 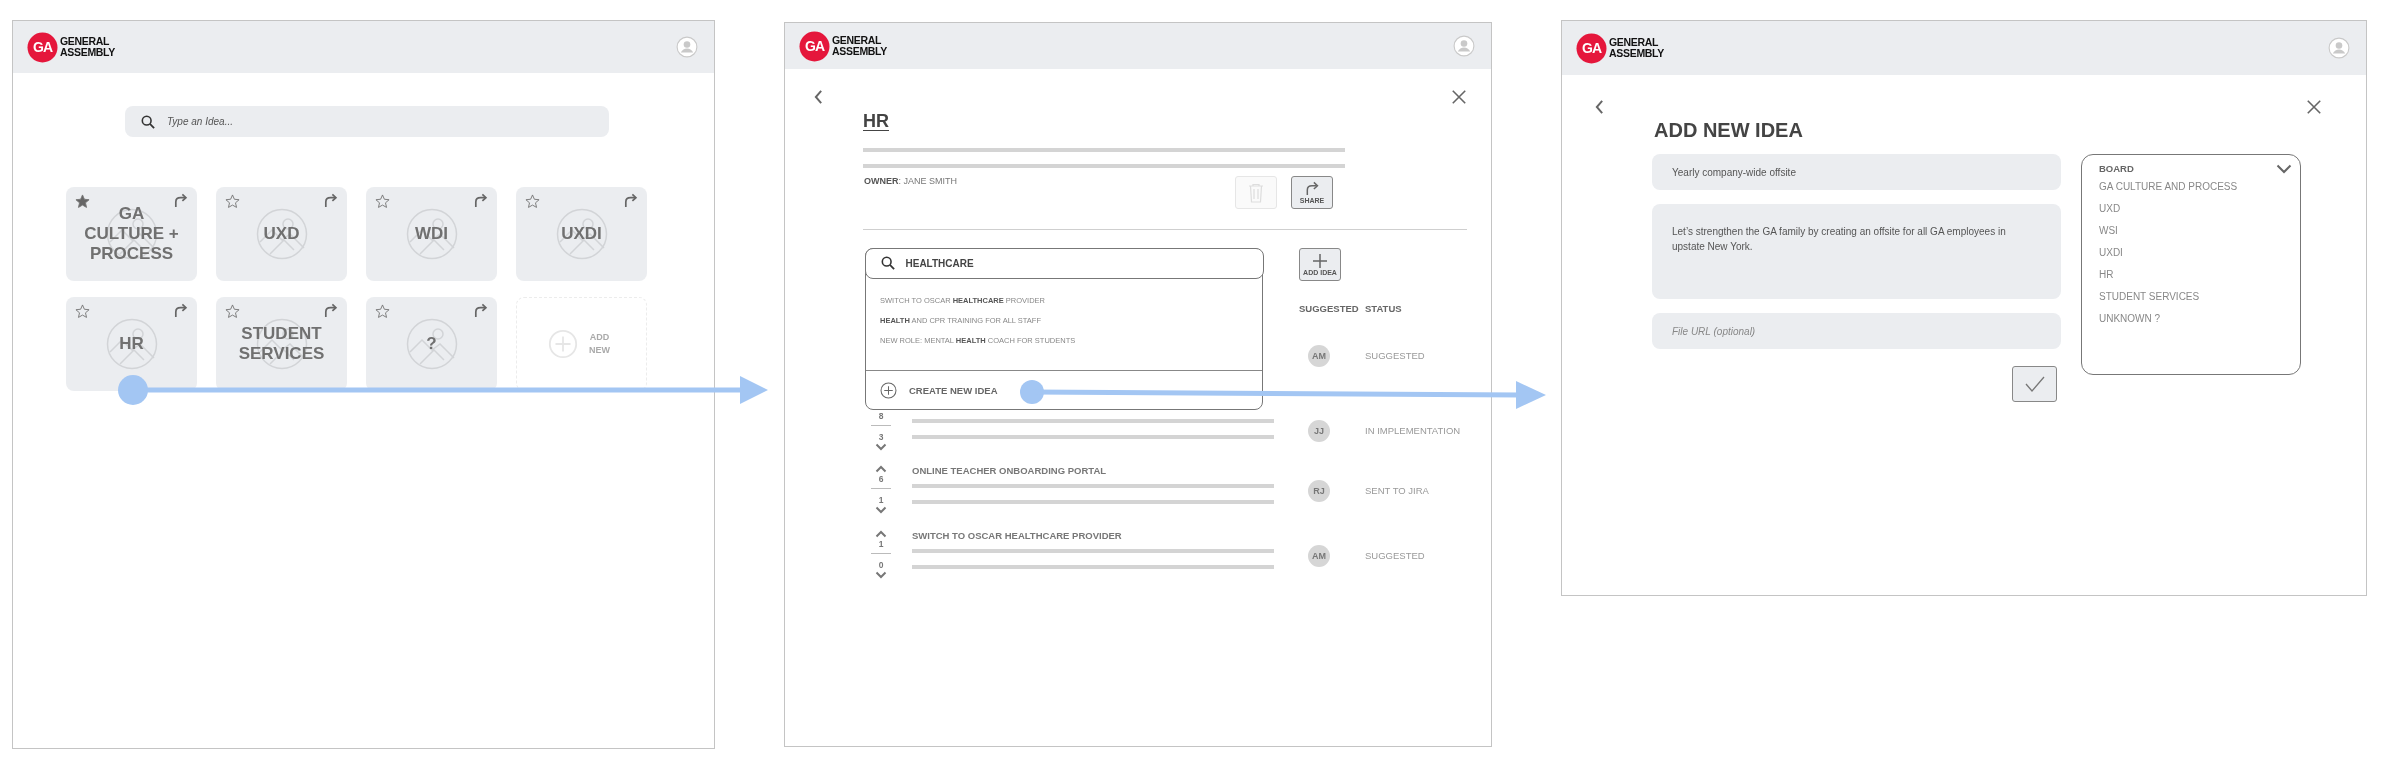 I want to click on board-card: ?, so click(x=431, y=344).